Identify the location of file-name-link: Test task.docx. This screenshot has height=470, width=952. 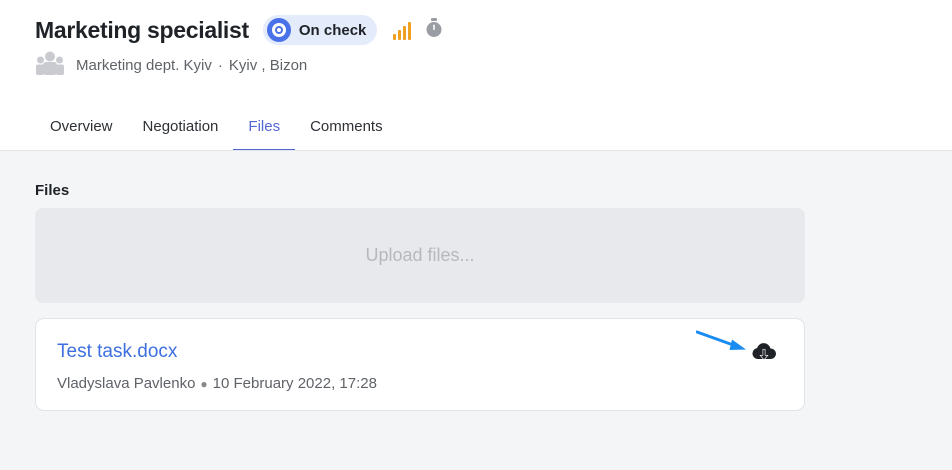
(117, 352).